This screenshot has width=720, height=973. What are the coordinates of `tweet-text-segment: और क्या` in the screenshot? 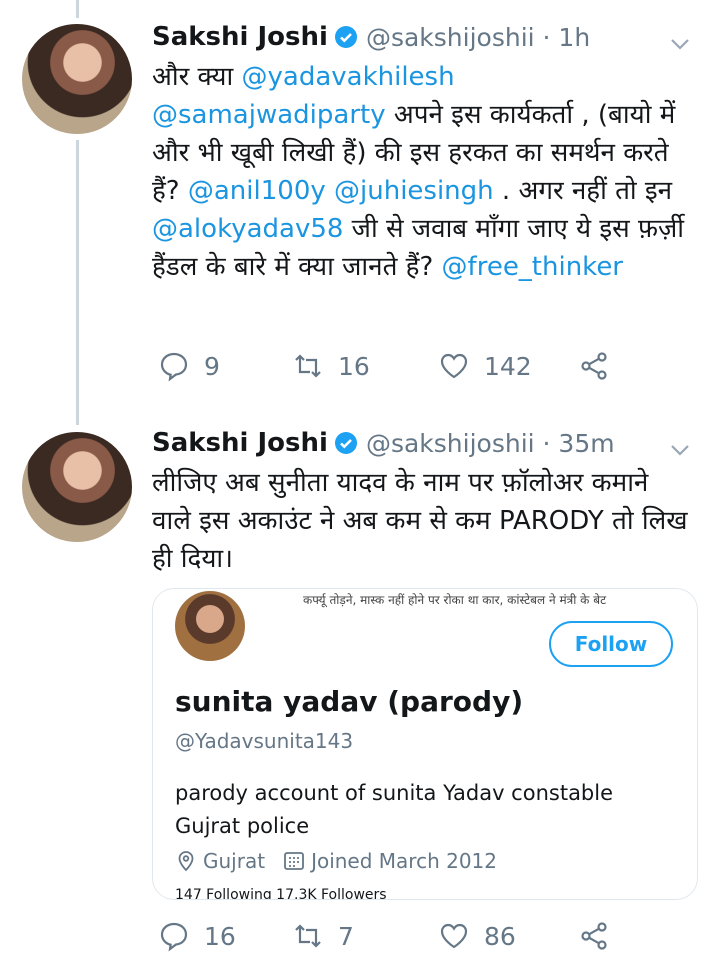 It's located at (197, 77).